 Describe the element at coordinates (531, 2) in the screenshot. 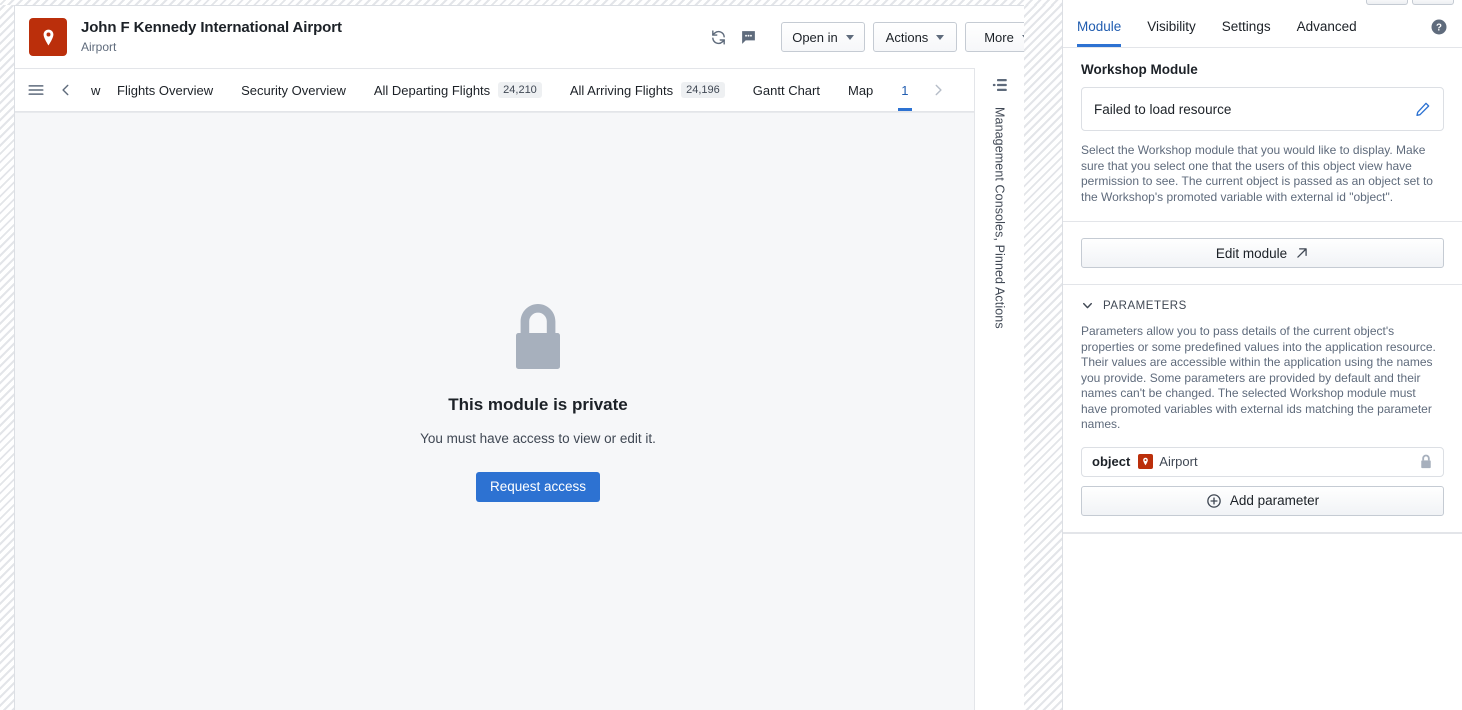

I see `page-gutter-top` at that location.